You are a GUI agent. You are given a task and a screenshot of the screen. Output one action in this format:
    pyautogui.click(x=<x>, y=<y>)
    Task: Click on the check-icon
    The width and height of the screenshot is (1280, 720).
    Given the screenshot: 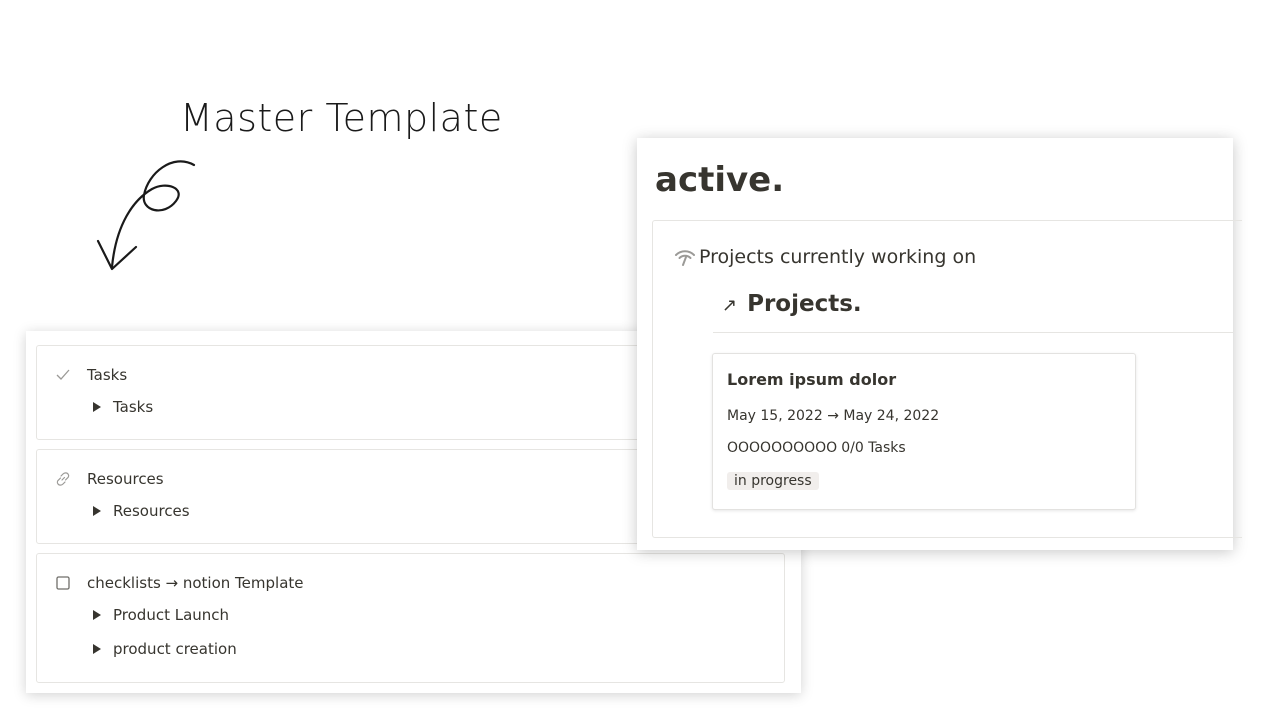 What is the action you would take?
    pyautogui.click(x=63, y=375)
    